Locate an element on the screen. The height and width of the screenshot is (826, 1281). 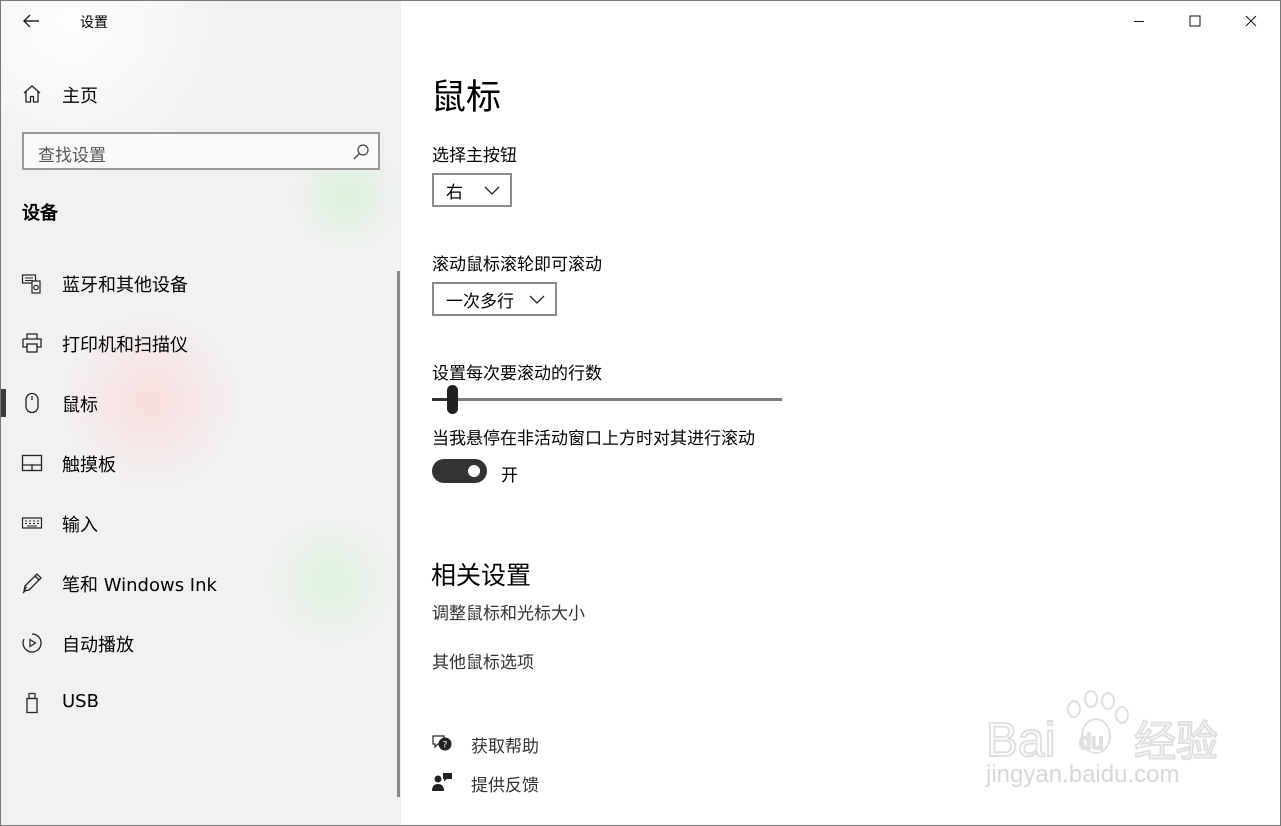
section-title: 设备 is located at coordinates (40, 213).